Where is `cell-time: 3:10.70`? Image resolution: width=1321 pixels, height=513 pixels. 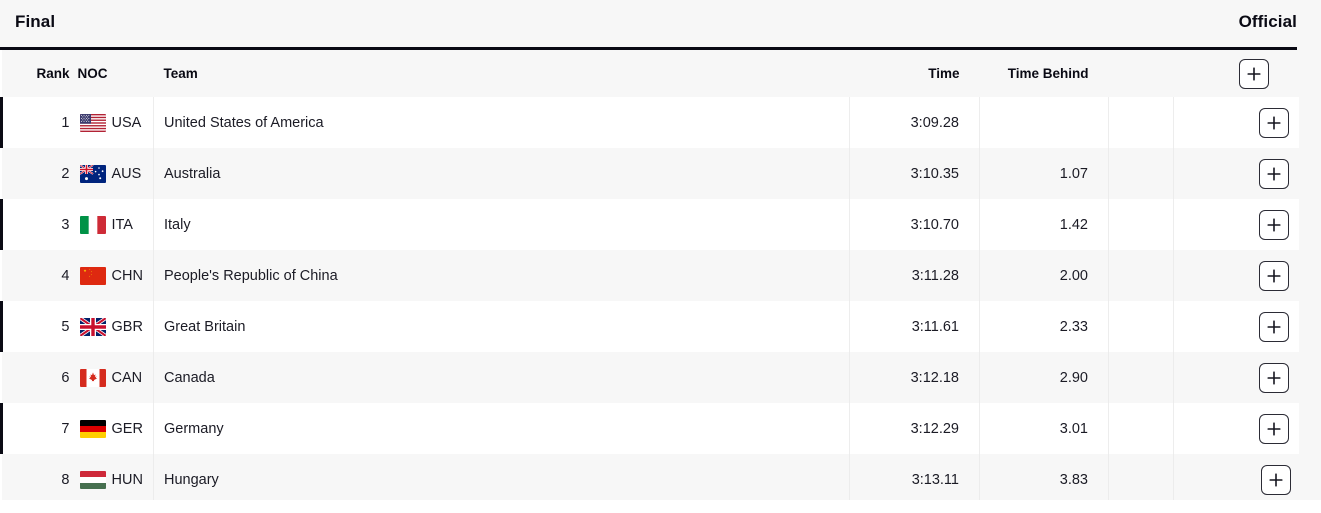 cell-time: 3:10.70 is located at coordinates (914, 224).